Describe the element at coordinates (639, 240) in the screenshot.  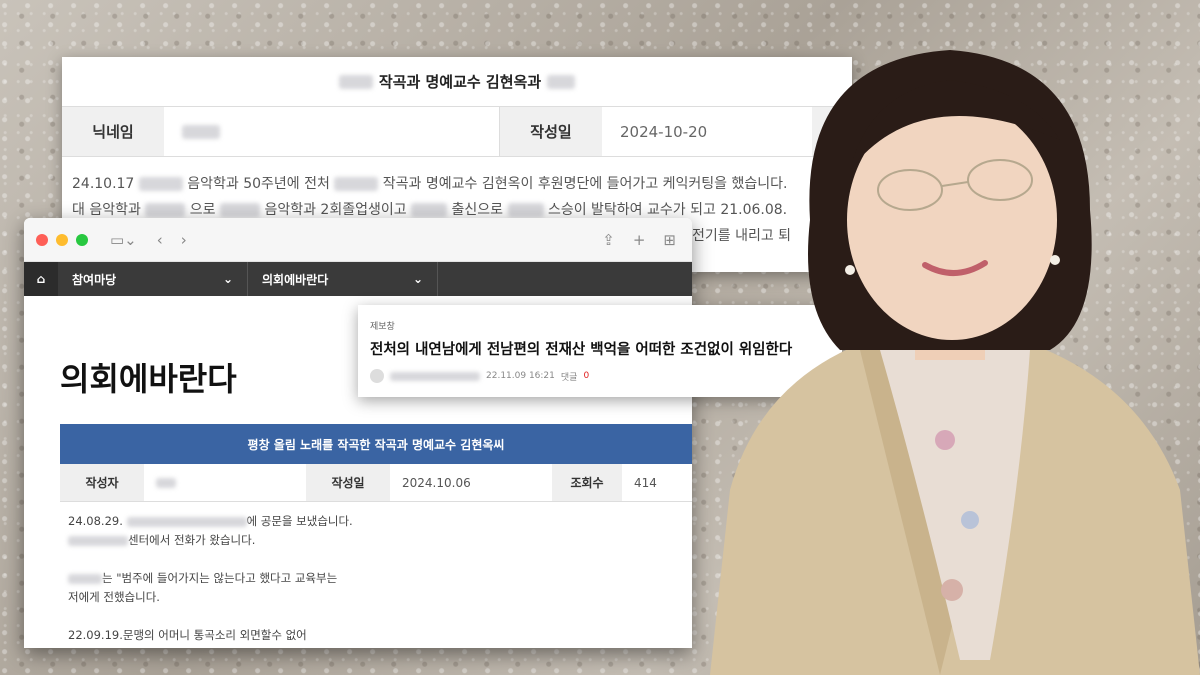
I see `plus-icon: +` at that location.